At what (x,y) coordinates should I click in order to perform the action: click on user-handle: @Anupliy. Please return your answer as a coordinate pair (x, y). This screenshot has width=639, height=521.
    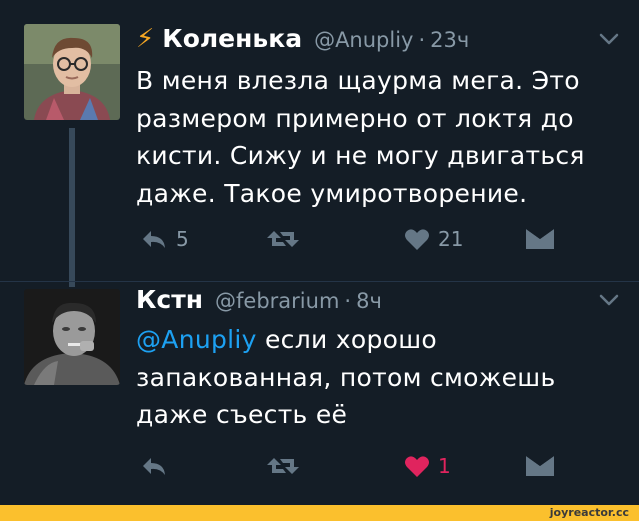
    Looking at the image, I should click on (363, 40).